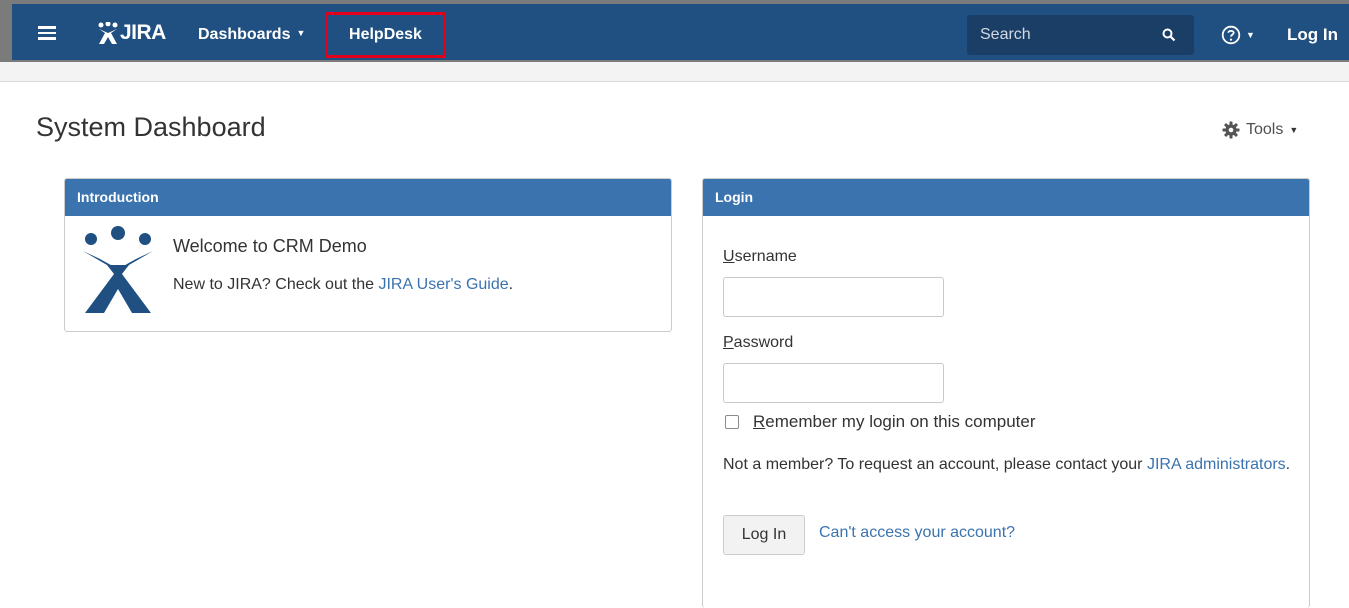 Image resolution: width=1349 pixels, height=608 pixels. Describe the element at coordinates (759, 421) in the screenshot. I see `remember-accesskey: R` at that location.